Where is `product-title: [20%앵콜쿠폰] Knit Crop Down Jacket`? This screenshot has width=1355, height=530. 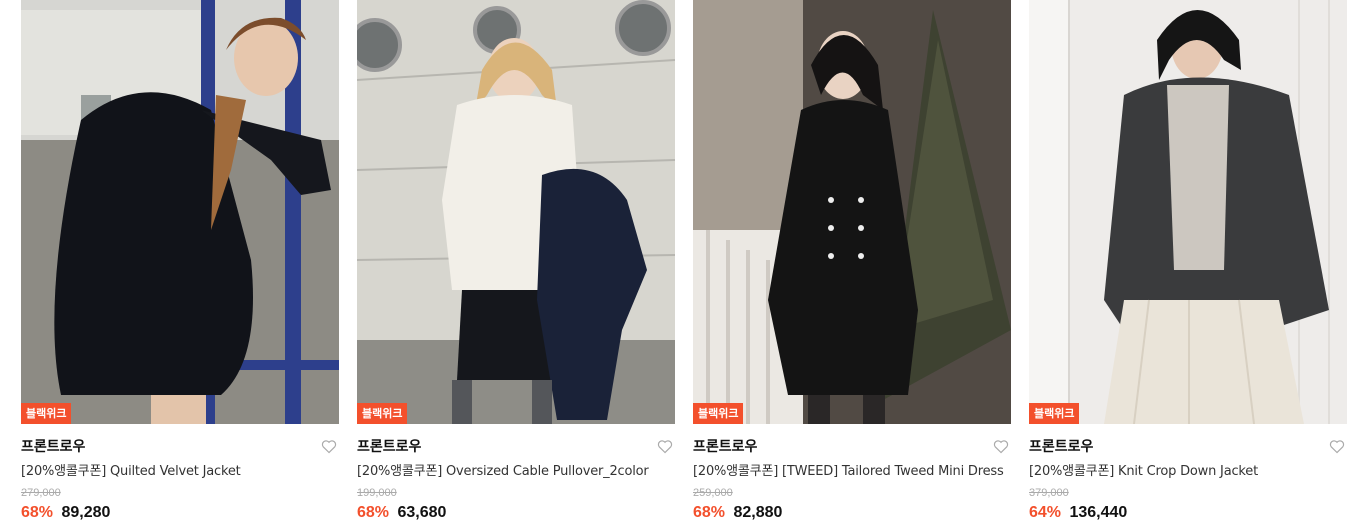
product-title: [20%앵콜쿠폰] Knit Crop Down Jacket is located at coordinates (1188, 472).